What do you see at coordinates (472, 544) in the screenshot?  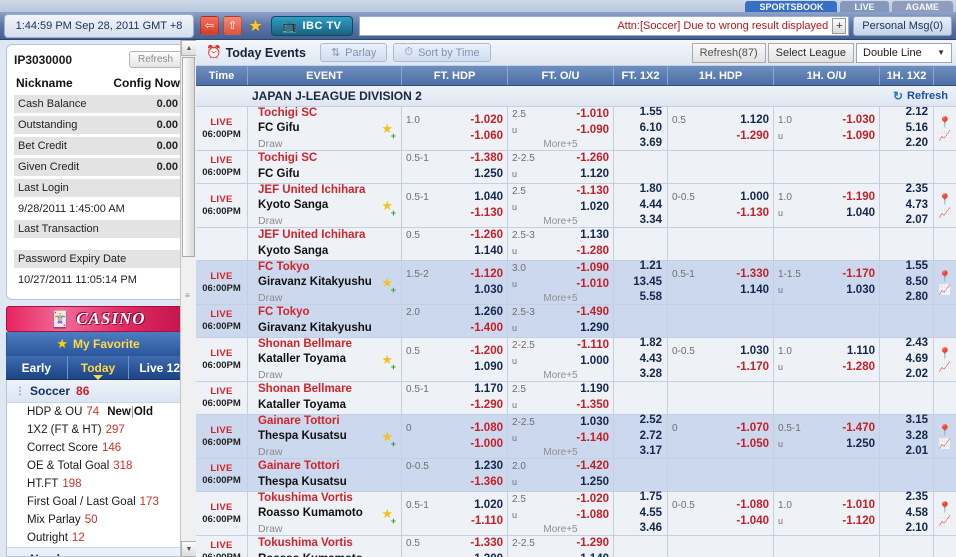 I see `ft-hdp-odd-home: -1.330` at bounding box center [472, 544].